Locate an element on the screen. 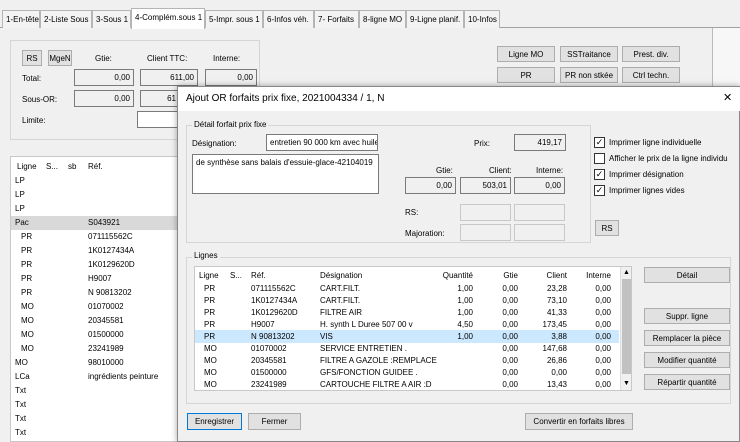 The height and width of the screenshot is (442, 740). ligne-mo-button: Ligne MO is located at coordinates (526, 54).